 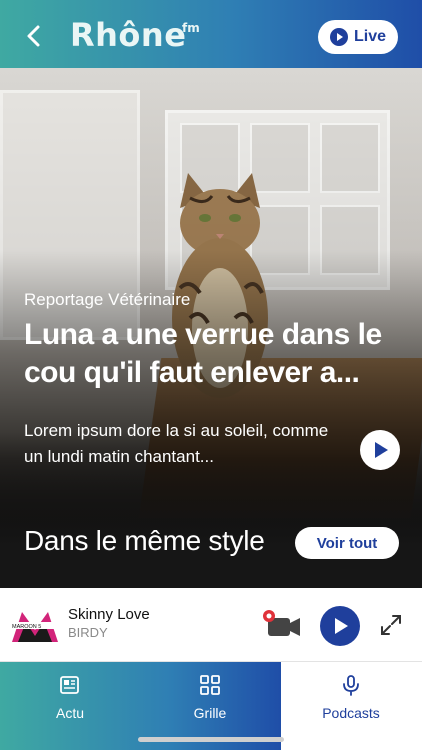 I want to click on logo-superscript: fm, so click(x=191, y=28).